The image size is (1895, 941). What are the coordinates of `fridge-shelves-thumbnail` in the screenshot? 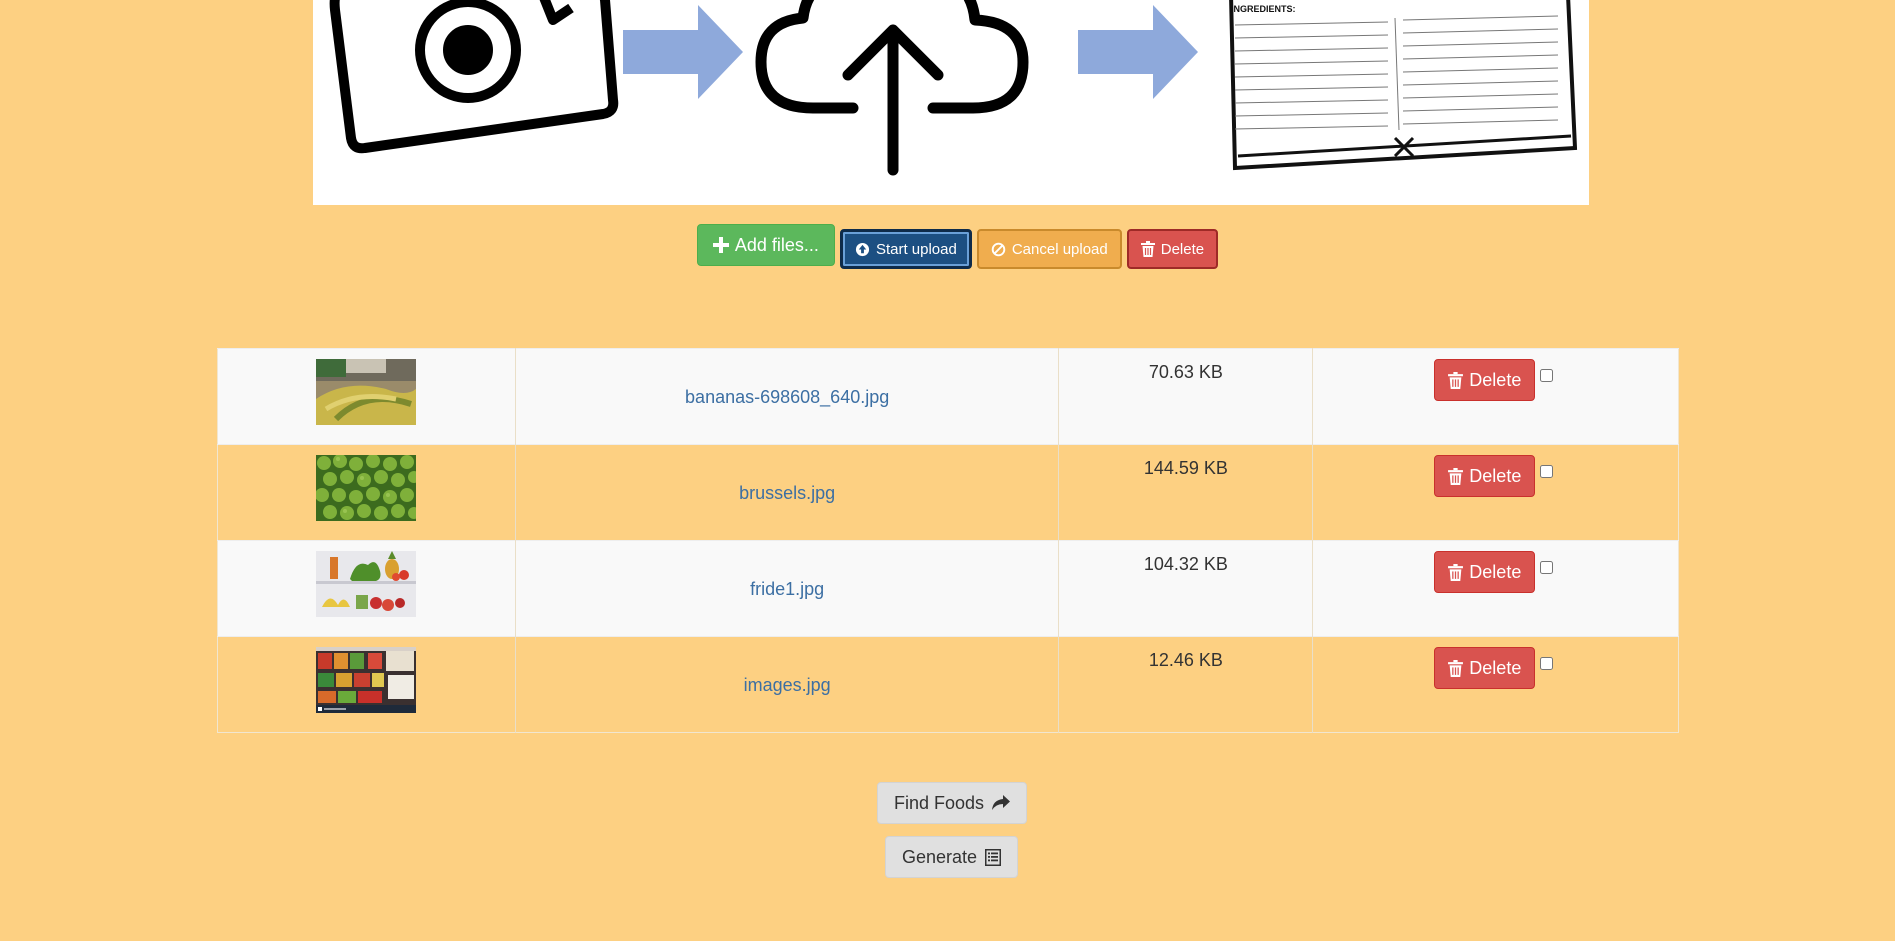 It's located at (366, 680).